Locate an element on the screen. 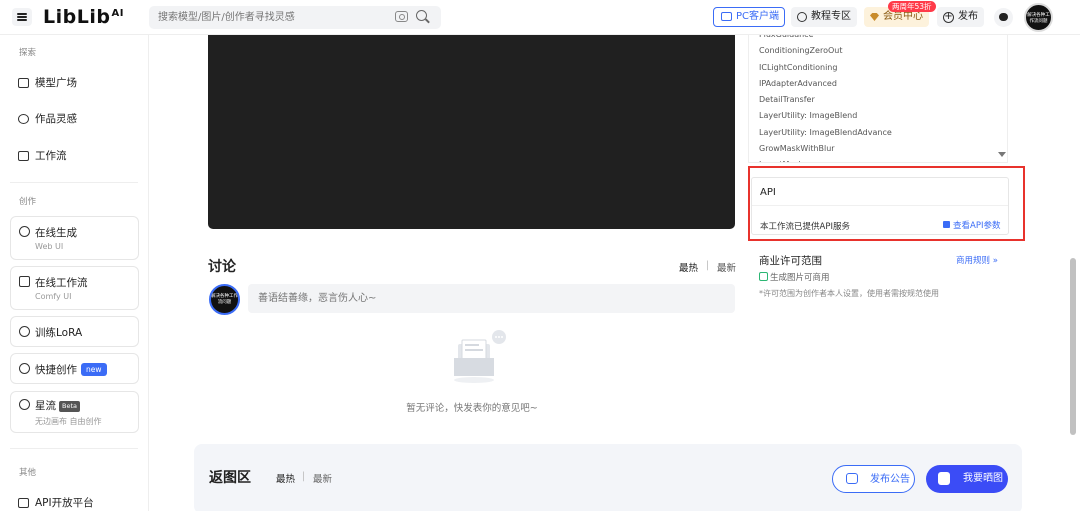 This screenshot has width=1080, height=511. node-list-item: ICLightConditioning is located at coordinates (825, 68).